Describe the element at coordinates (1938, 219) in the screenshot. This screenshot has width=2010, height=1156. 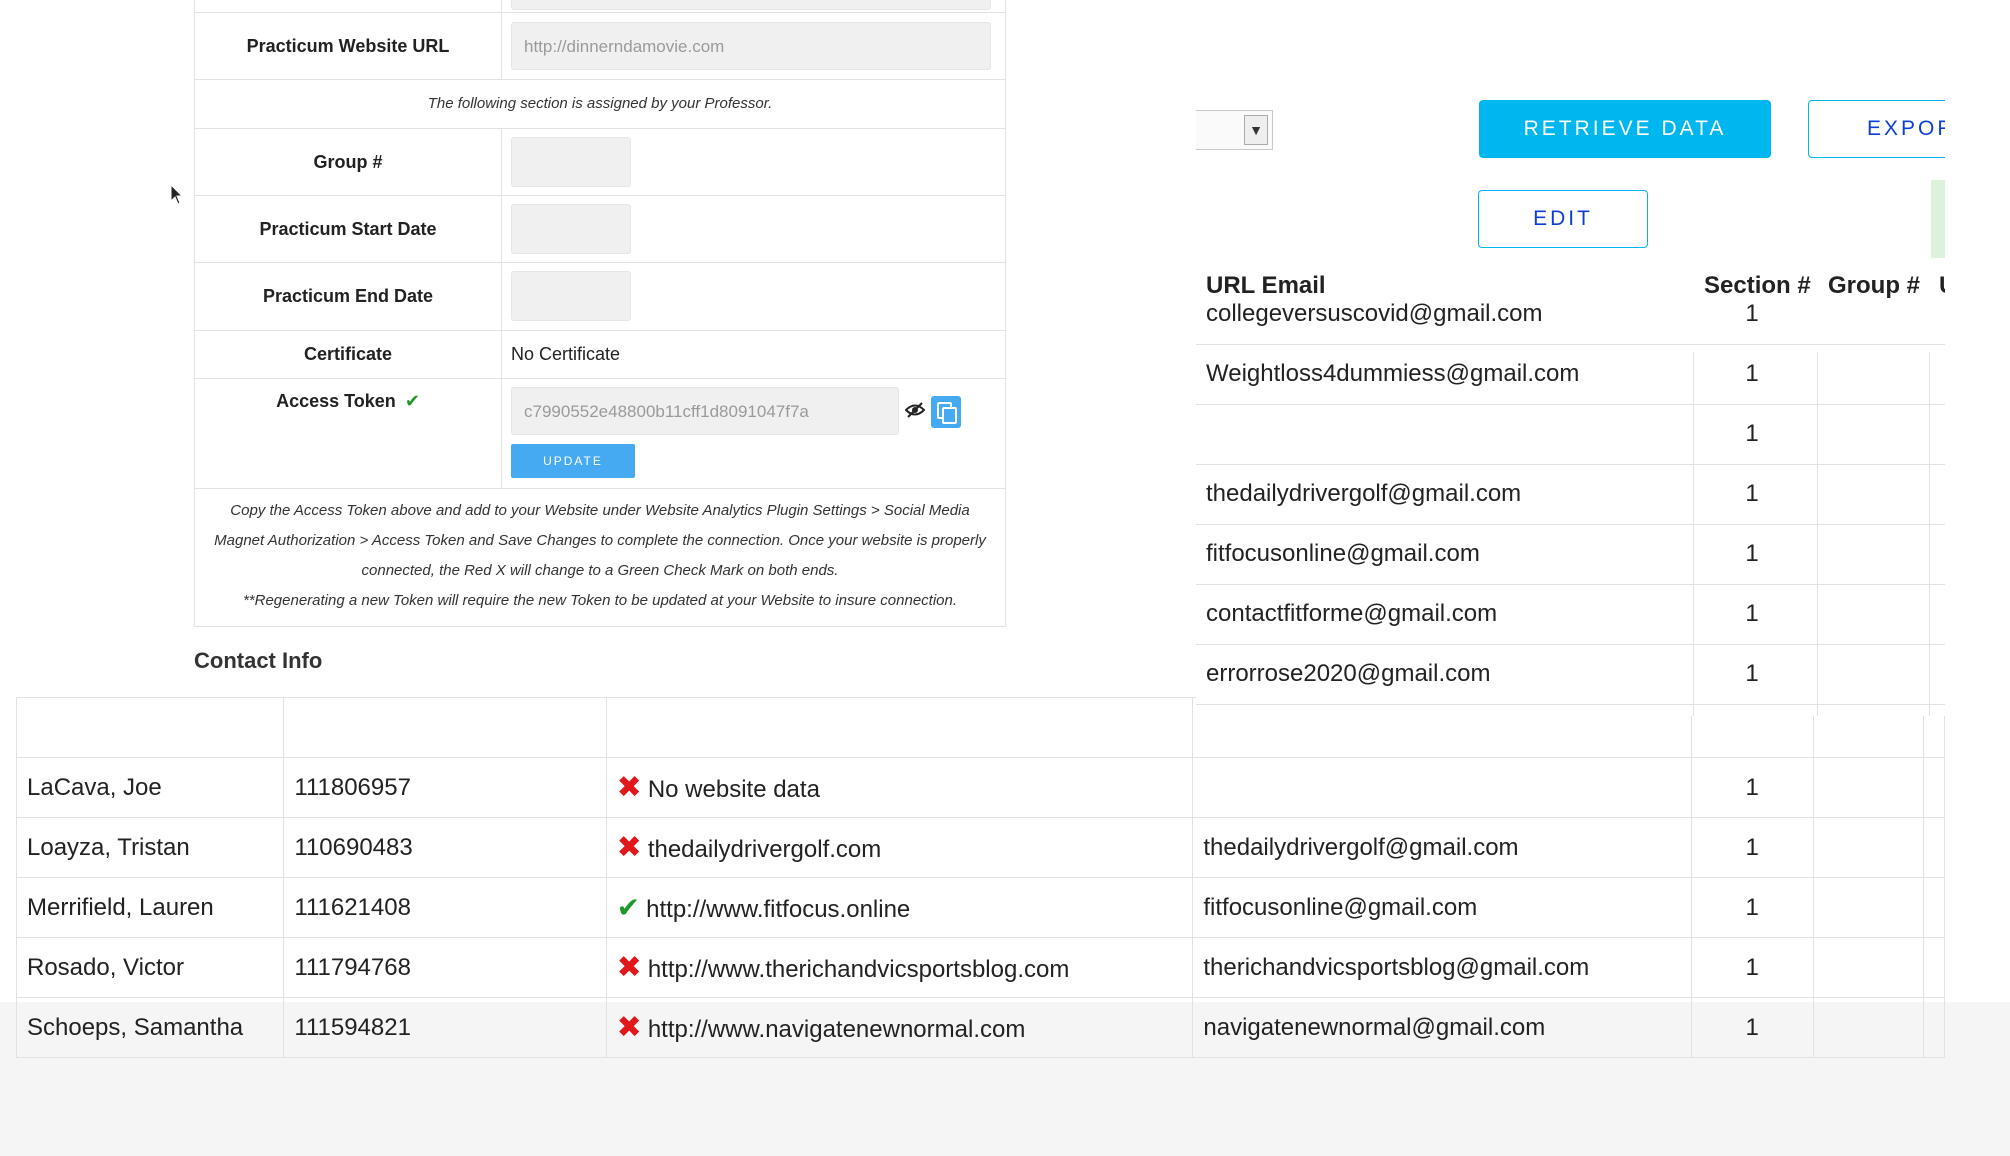
I see `status-strip` at that location.